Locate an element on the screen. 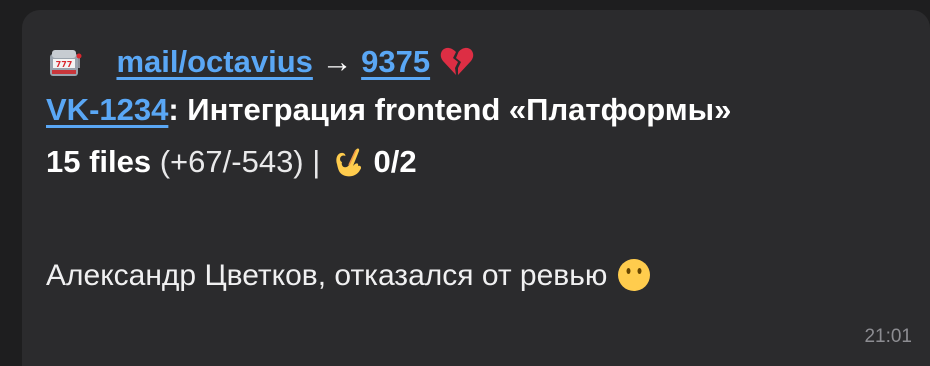 The width and height of the screenshot is (930, 366). neutral-face-icon is located at coordinates (634, 275).